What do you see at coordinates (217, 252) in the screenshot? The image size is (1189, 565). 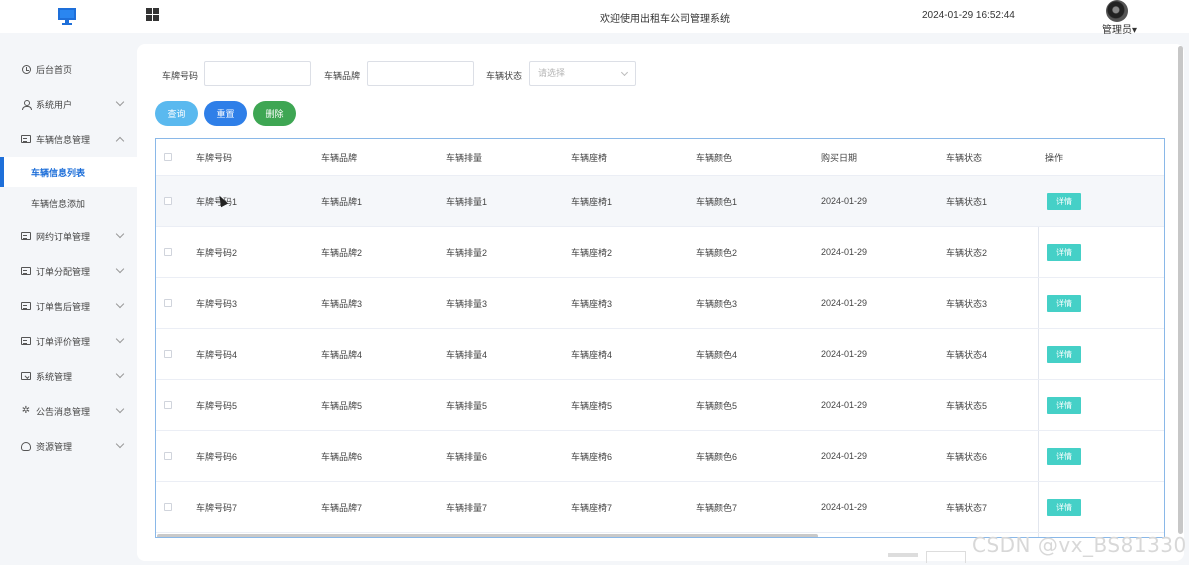 I see `plate-cell: 车牌号码2` at bounding box center [217, 252].